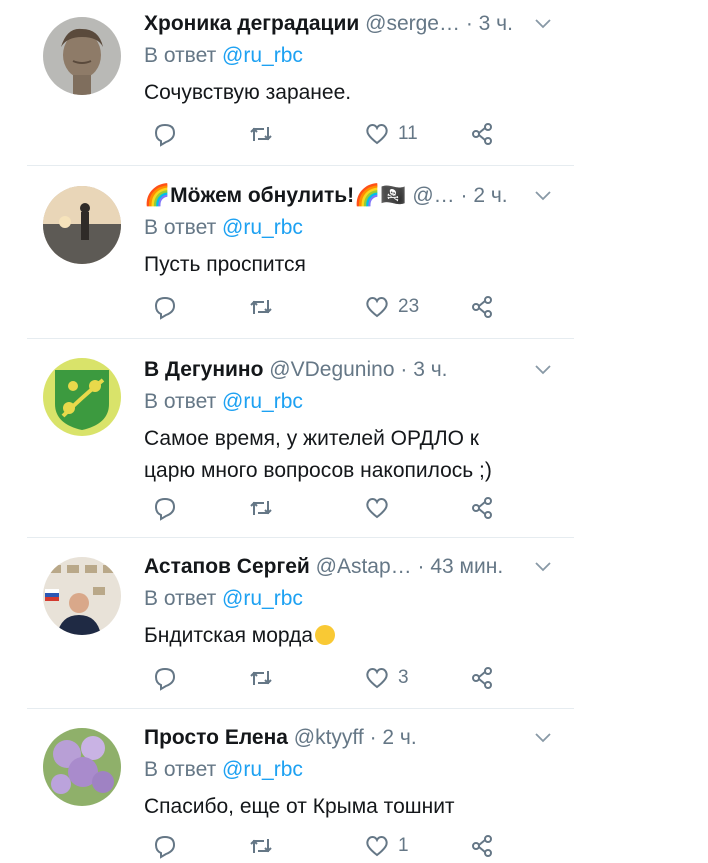  I want to click on tweet-text: Сочувствую заранее., so click(248, 92).